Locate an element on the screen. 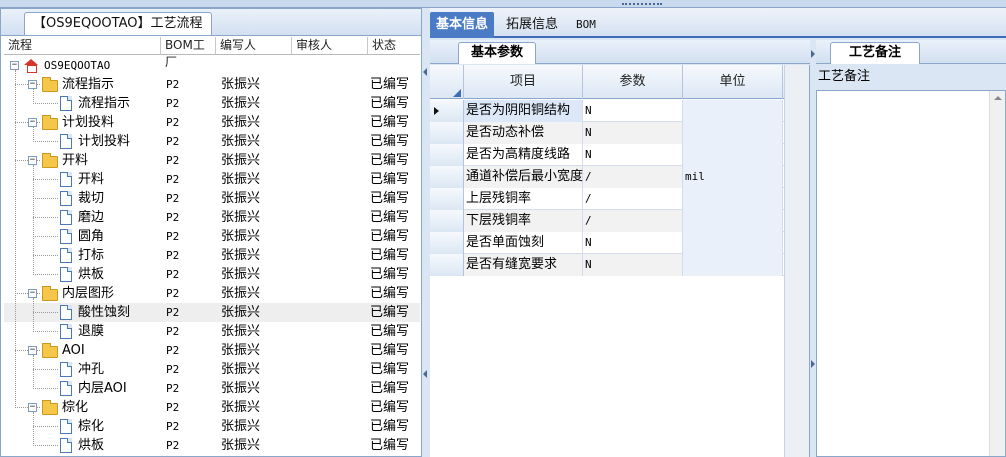 The image size is (1006, 457). col-header-flow: 流程 is located at coordinates (82, 46).